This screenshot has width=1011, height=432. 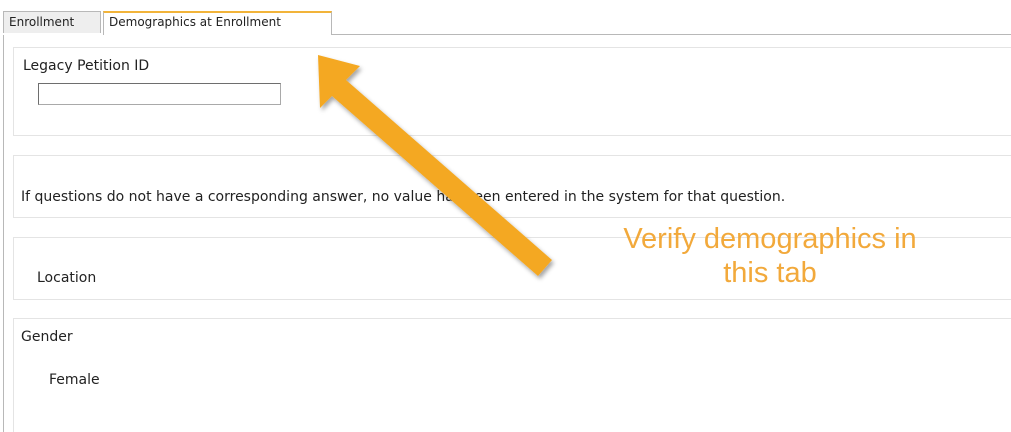 I want to click on tab-underline-divider, so click(x=671, y=34).